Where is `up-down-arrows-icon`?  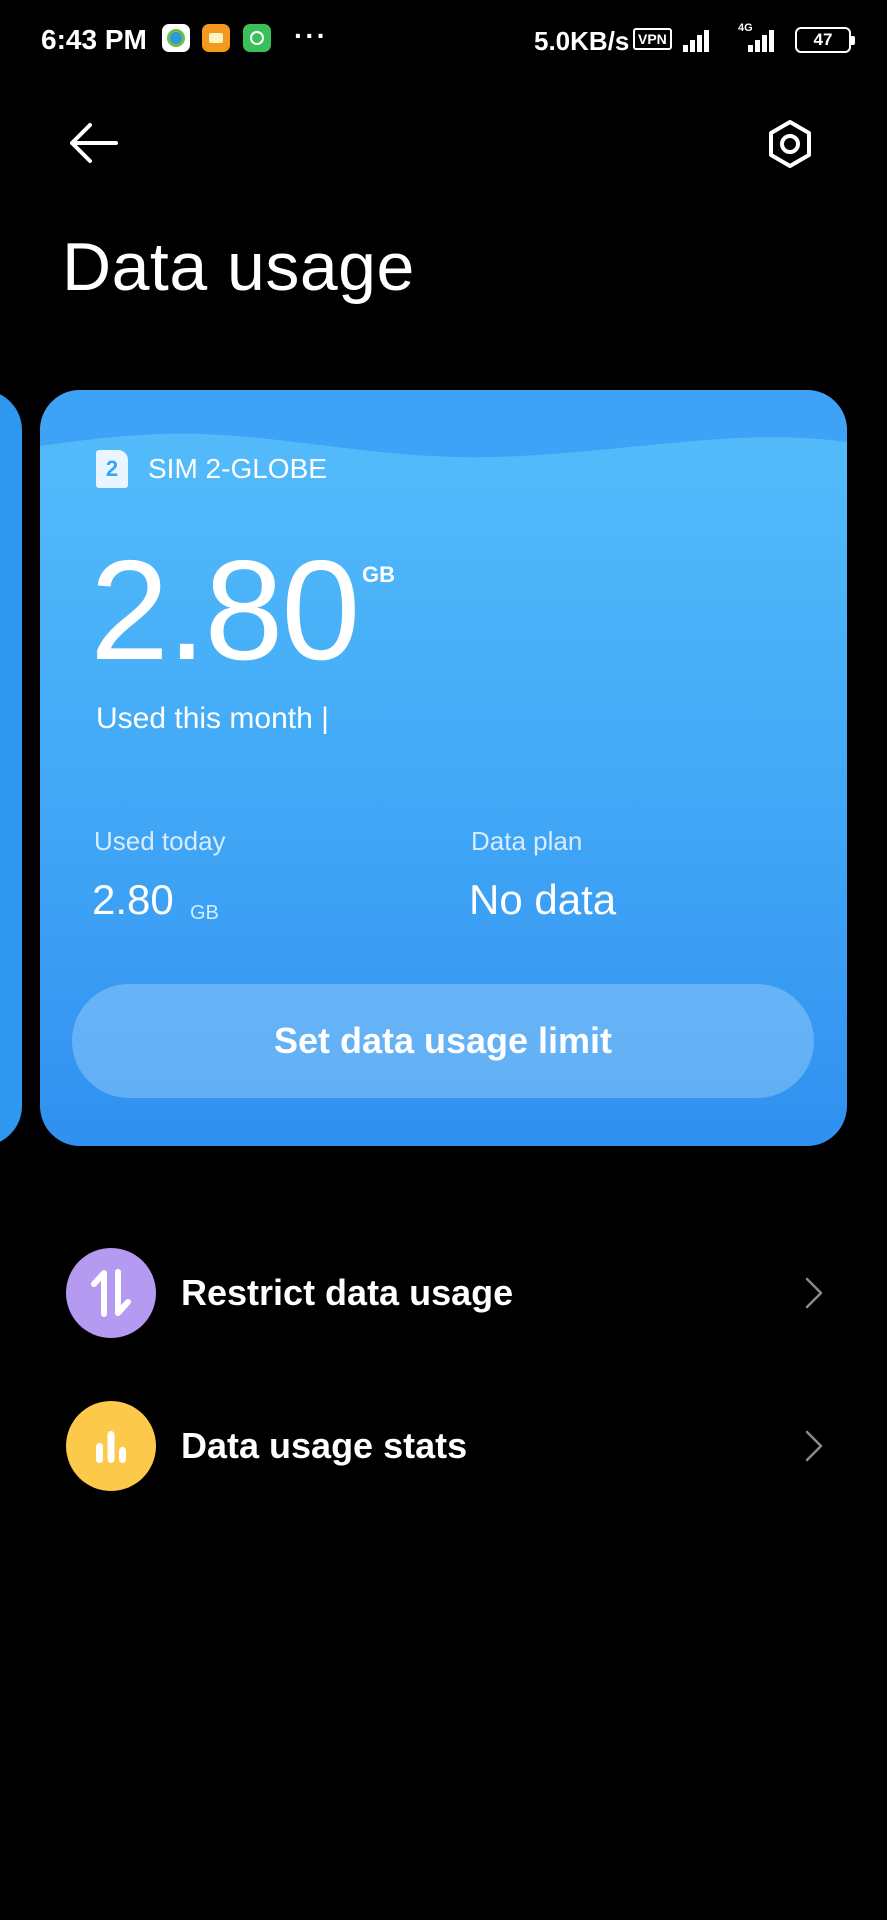 up-down-arrows-icon is located at coordinates (111, 1293).